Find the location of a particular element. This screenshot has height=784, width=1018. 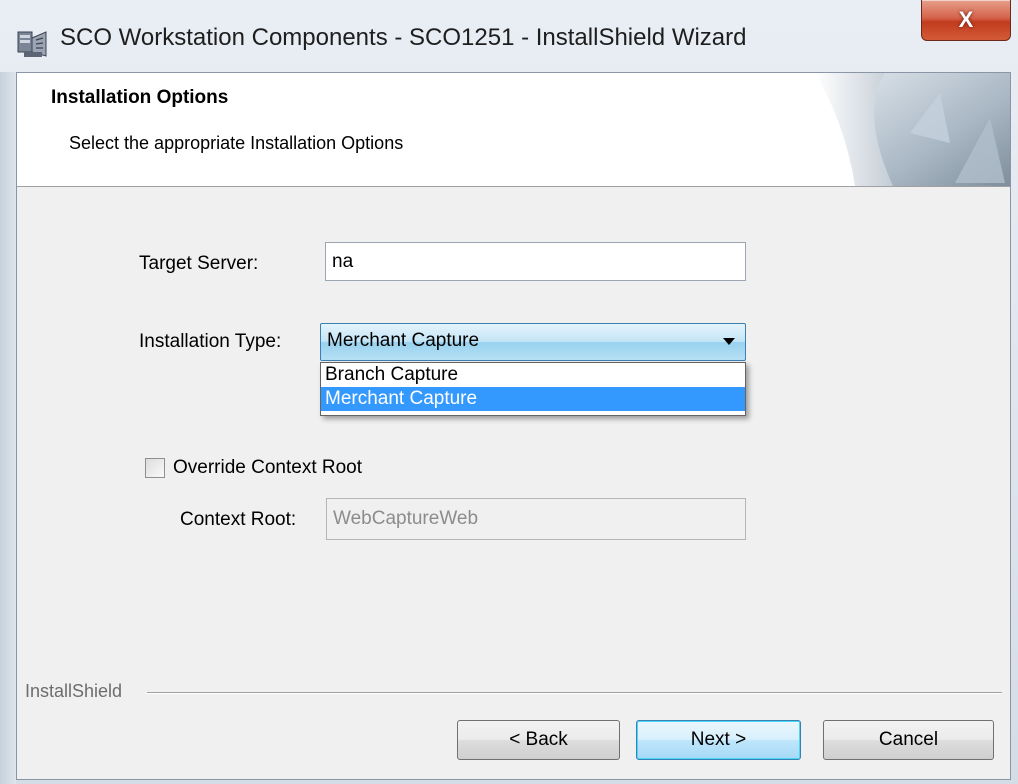

dropdown-option-branch-capture: Branch Capture is located at coordinates (533, 375).